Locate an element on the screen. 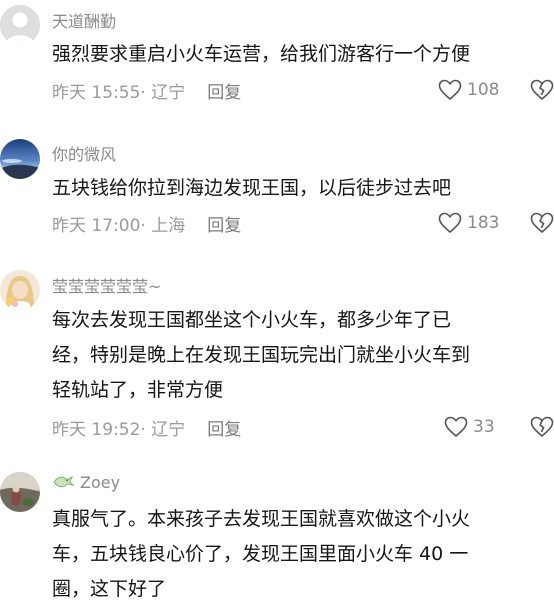  outdoor-avatar-image is located at coordinates (20, 492).